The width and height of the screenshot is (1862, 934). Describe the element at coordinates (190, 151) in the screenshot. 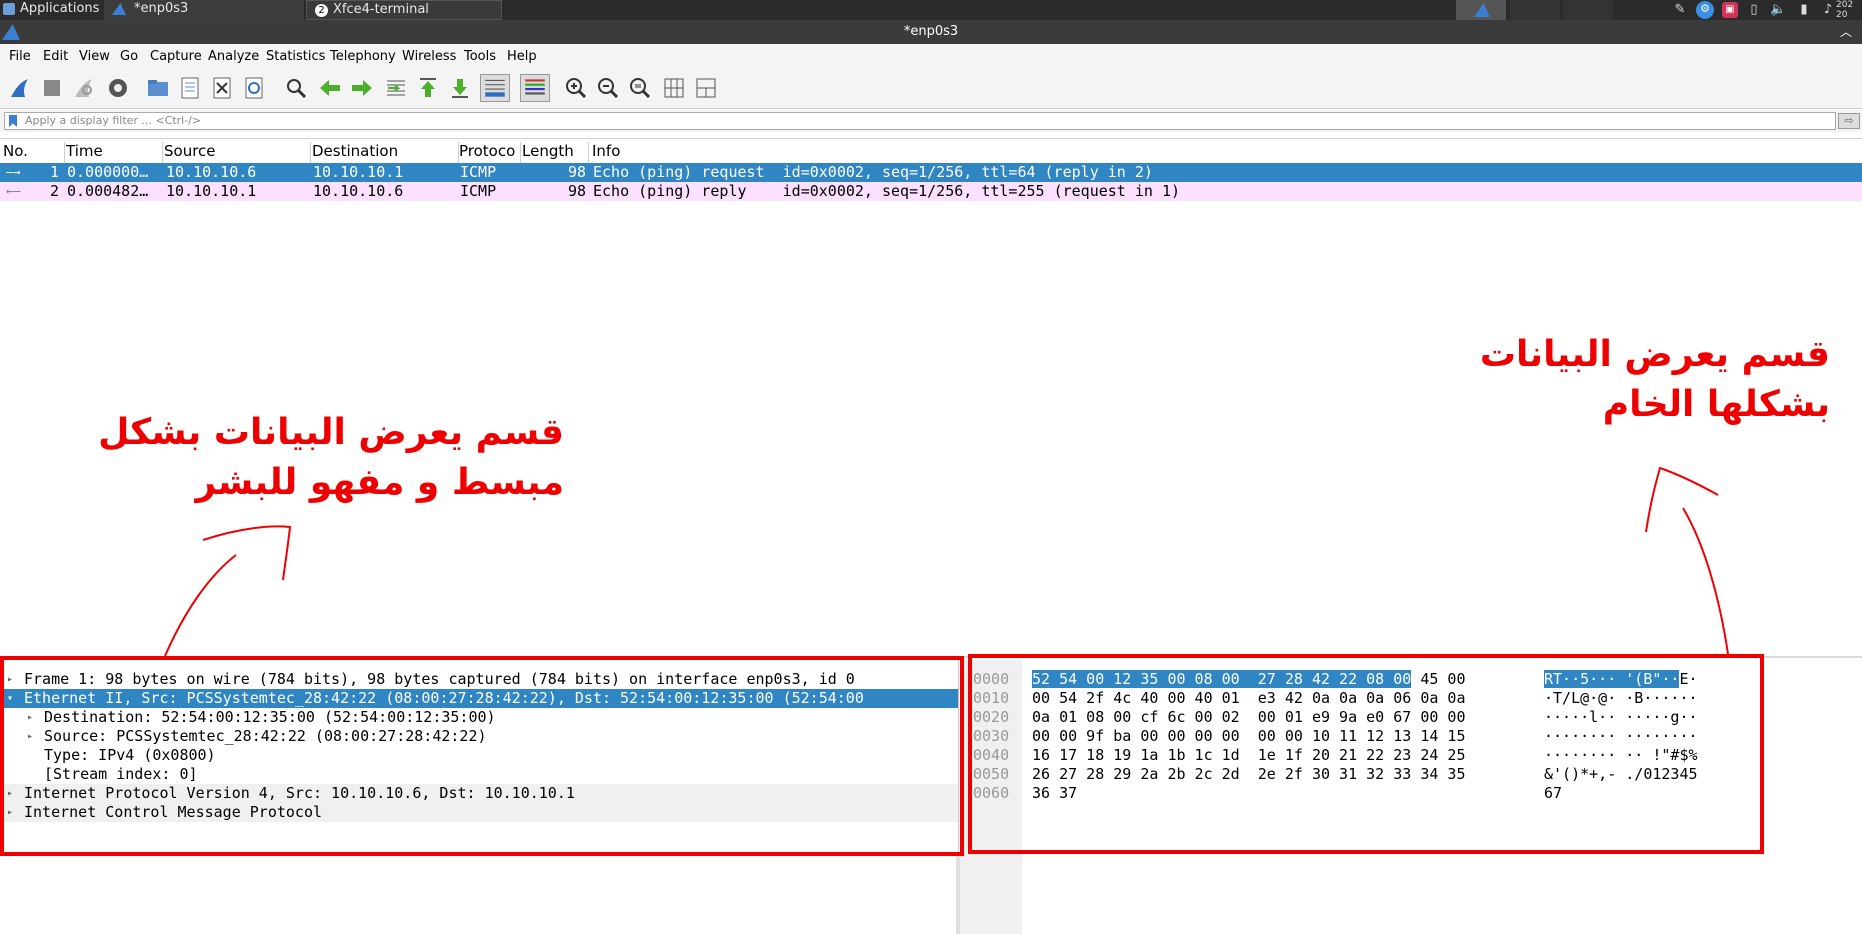

I see `col-source: Source` at that location.